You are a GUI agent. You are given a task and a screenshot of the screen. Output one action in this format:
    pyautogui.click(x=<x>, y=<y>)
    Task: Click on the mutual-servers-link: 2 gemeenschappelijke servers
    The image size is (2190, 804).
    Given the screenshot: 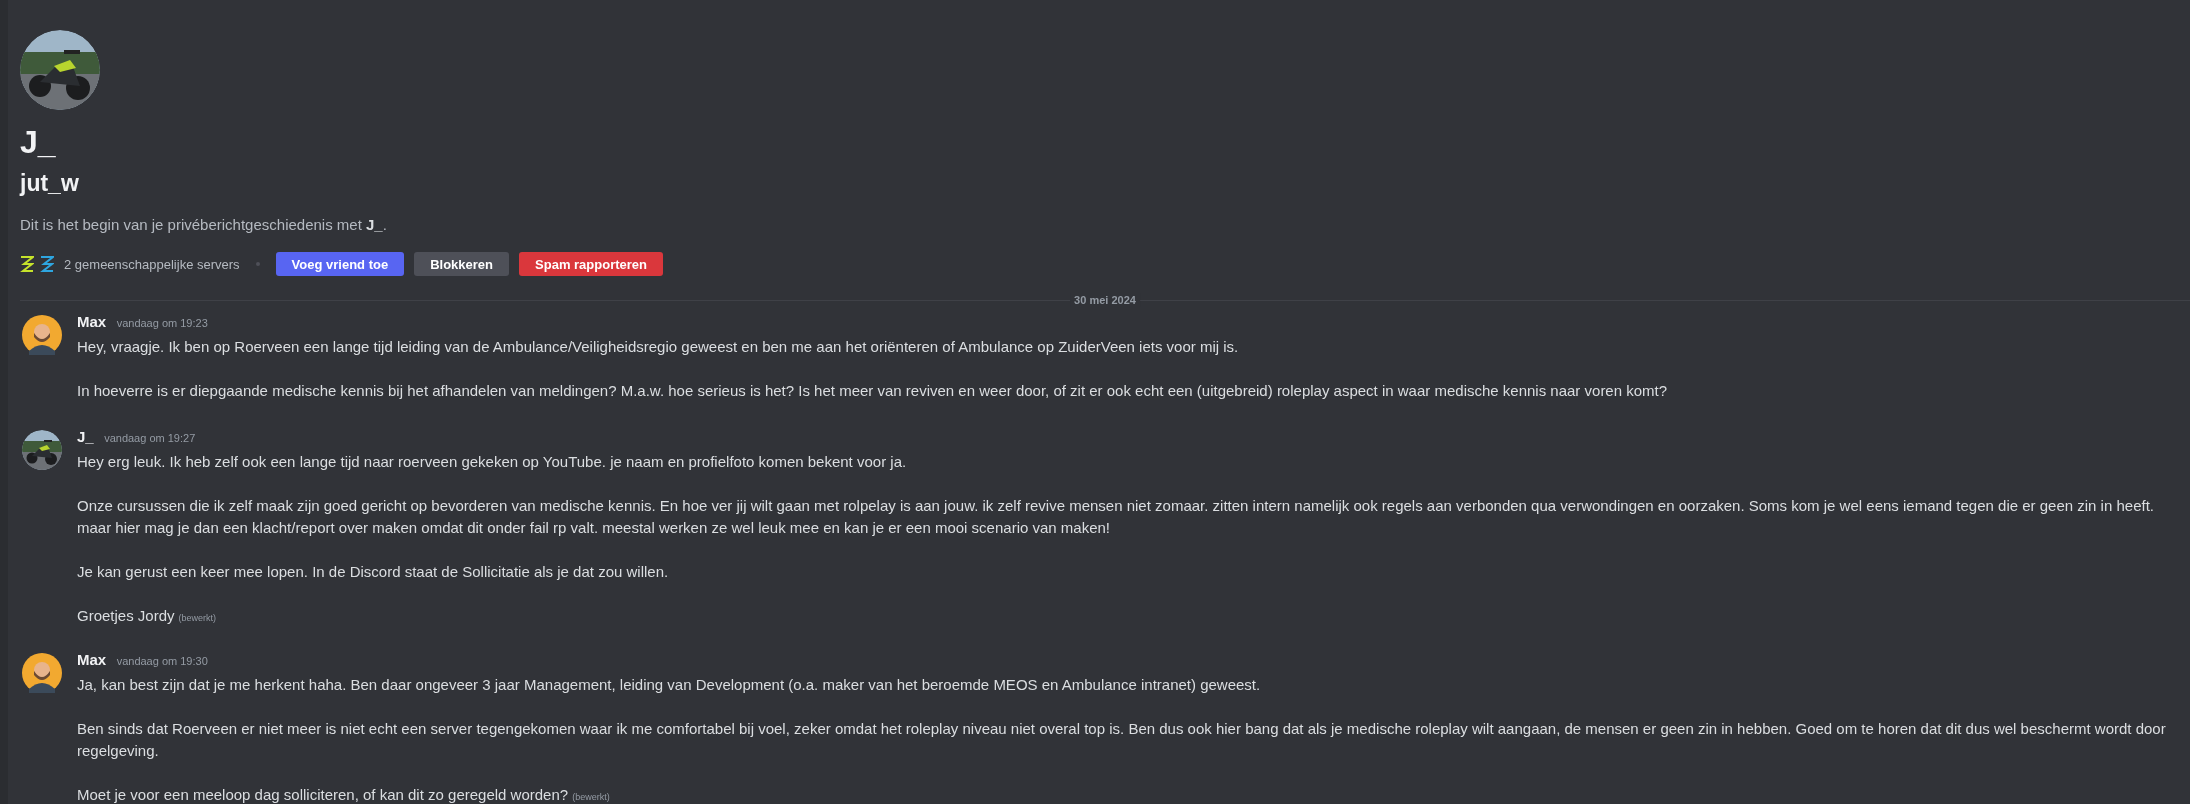 What is the action you would take?
    pyautogui.click(x=152, y=264)
    